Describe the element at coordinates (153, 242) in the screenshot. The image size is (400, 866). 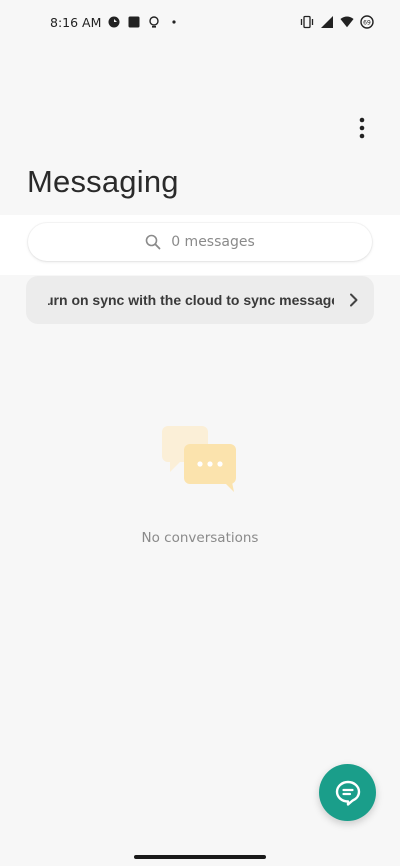
I see `search-icon` at that location.